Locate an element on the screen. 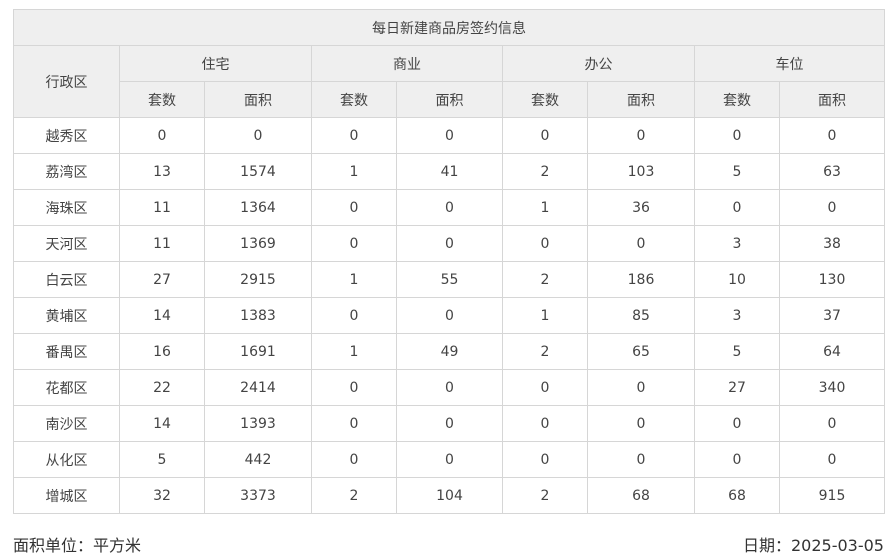 This screenshot has width=886, height=556. value-cell: 915 is located at coordinates (832, 495).